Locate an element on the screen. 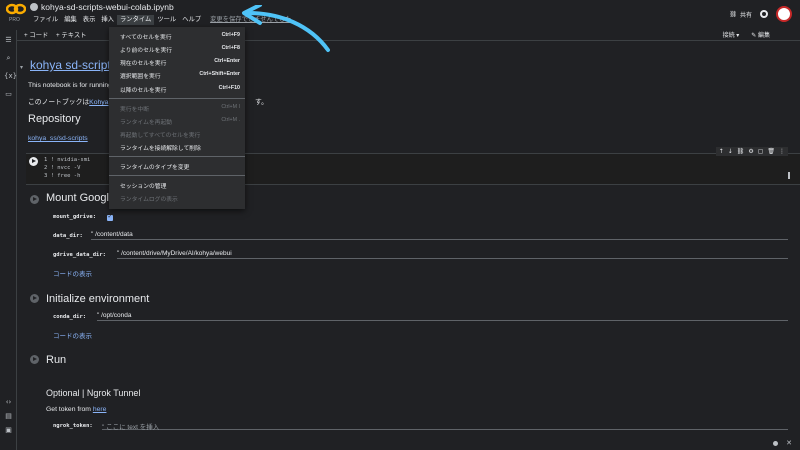 The image size is (800, 450). intro-ja-text: このノートブックはKohya is located at coordinates (68, 102).